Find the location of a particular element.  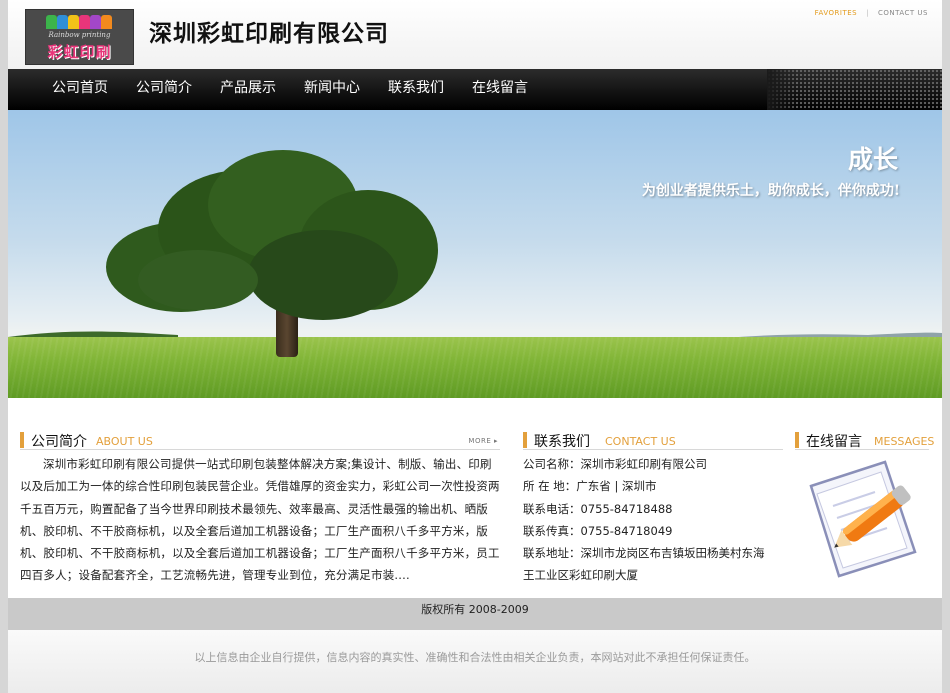

contact-section-header: 联系我们 CONTACT US is located at coordinates (653, 434).